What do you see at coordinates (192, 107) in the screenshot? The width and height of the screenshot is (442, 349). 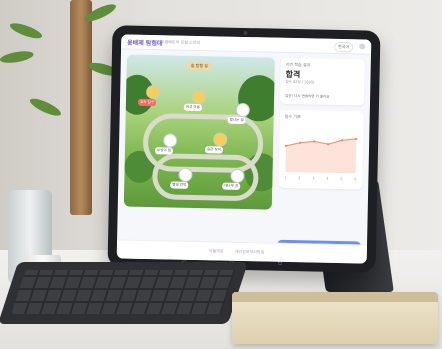 I see `map-node-label: 버섯 마을` at bounding box center [192, 107].